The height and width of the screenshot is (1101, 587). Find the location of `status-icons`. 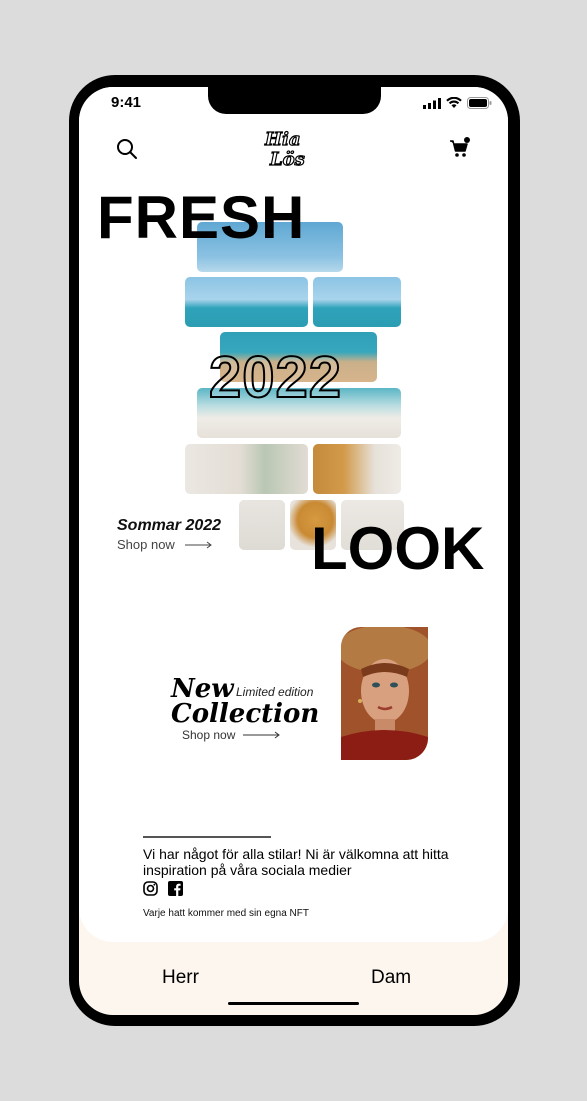

status-icons is located at coordinates (457, 103).